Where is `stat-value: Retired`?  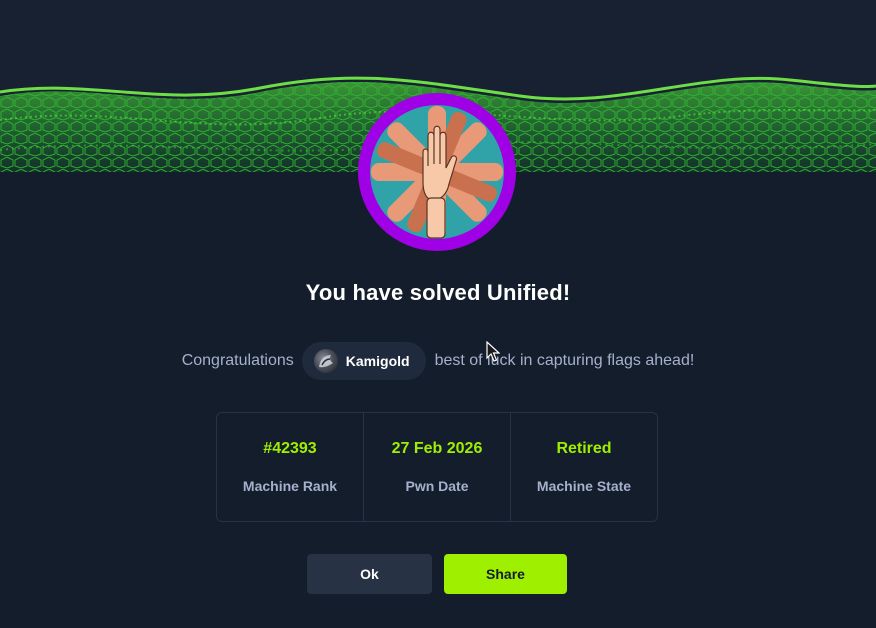
stat-value: Retired is located at coordinates (584, 448).